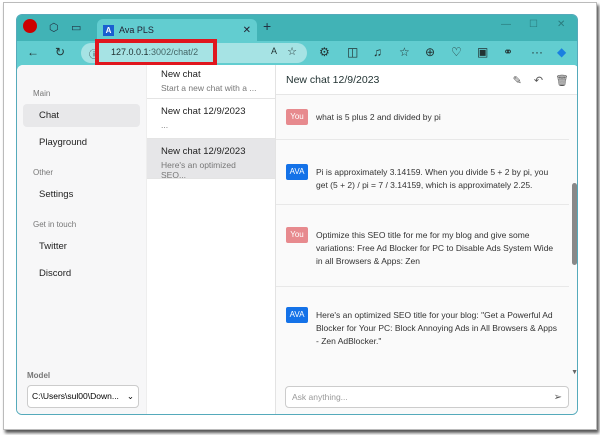  Describe the element at coordinates (427, 397) in the screenshot. I see `ask-input: Ask anything... ➢` at that location.